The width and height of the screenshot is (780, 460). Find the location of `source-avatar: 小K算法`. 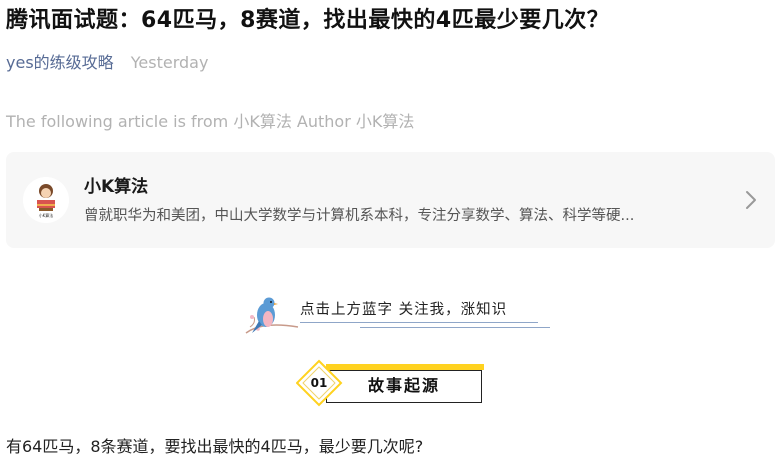

source-avatar: 小K算法 is located at coordinates (46, 200).